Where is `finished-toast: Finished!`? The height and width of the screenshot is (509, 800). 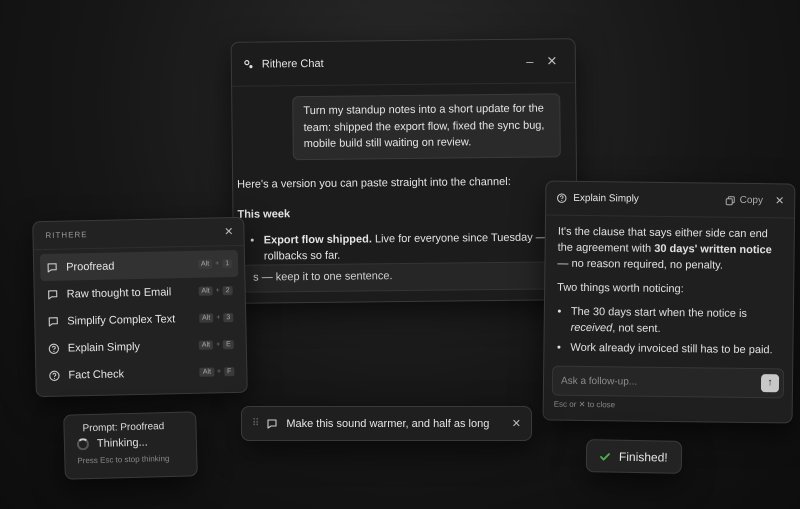
finished-toast: Finished! is located at coordinates (634, 456).